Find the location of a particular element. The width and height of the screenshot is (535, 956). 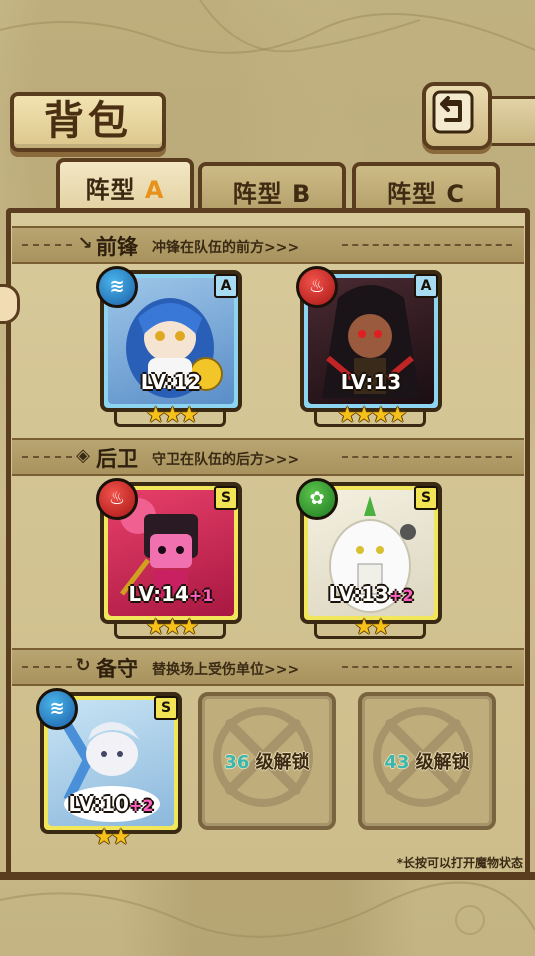

section-reserve-header: ↻ 备守 替换场上受伤单位>>> is located at coordinates (268, 667).